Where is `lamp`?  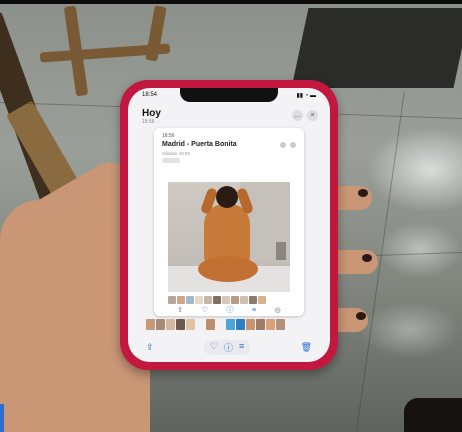
lamp is located at coordinates (281, 251).